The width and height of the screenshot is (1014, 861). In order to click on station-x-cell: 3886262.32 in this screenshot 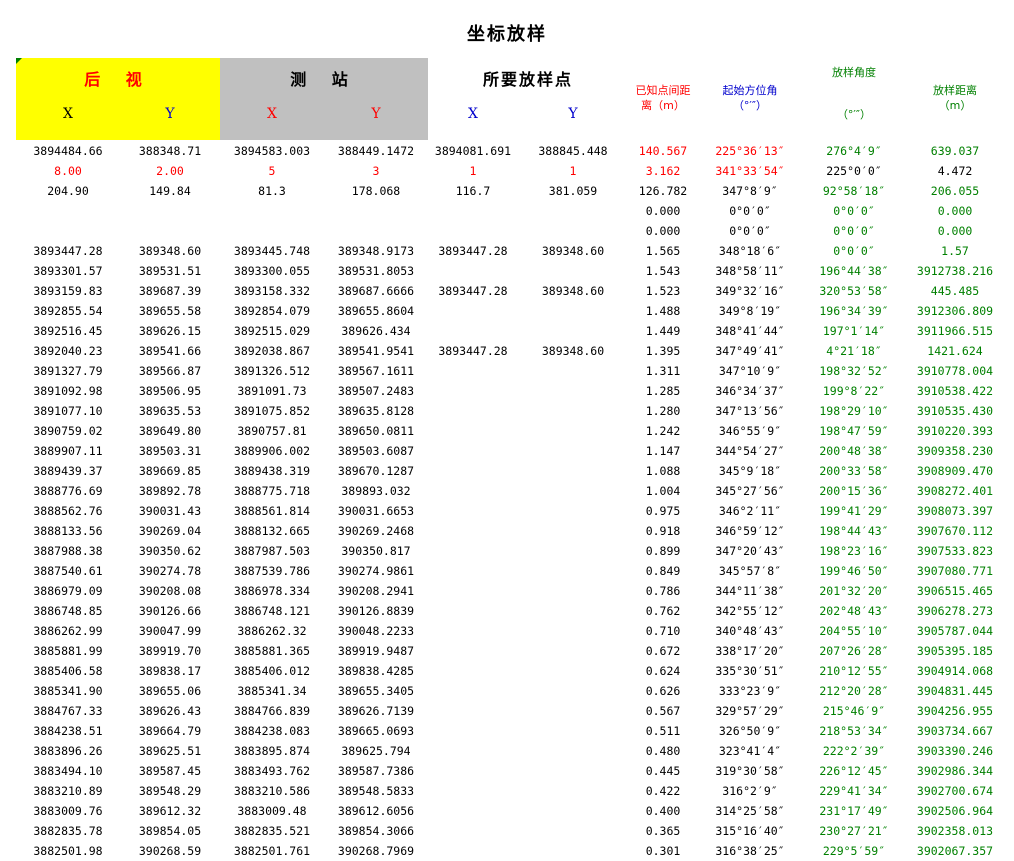, I will do `click(272, 631)`.